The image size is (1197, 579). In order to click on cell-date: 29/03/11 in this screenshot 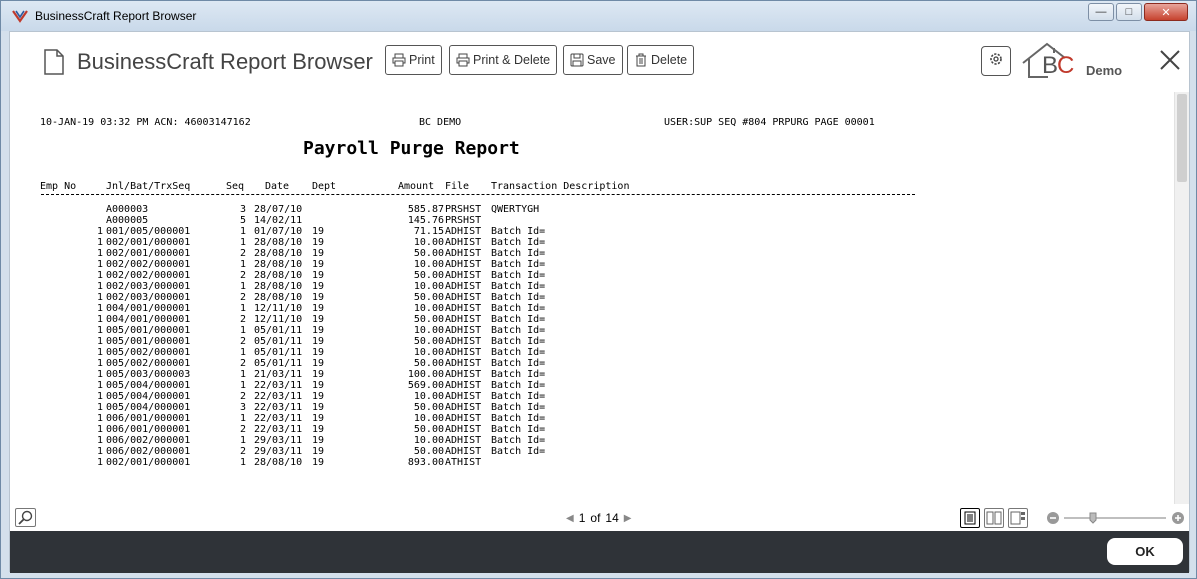, I will do `click(278, 451)`.